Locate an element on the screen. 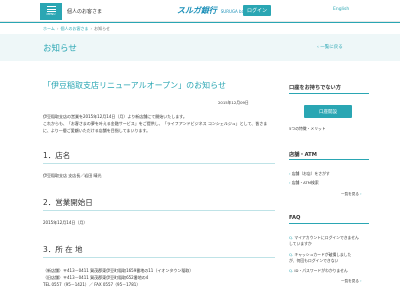  section-text: 伊豆稲取支店 支店長／岩田 晴光 is located at coordinates (72, 175).